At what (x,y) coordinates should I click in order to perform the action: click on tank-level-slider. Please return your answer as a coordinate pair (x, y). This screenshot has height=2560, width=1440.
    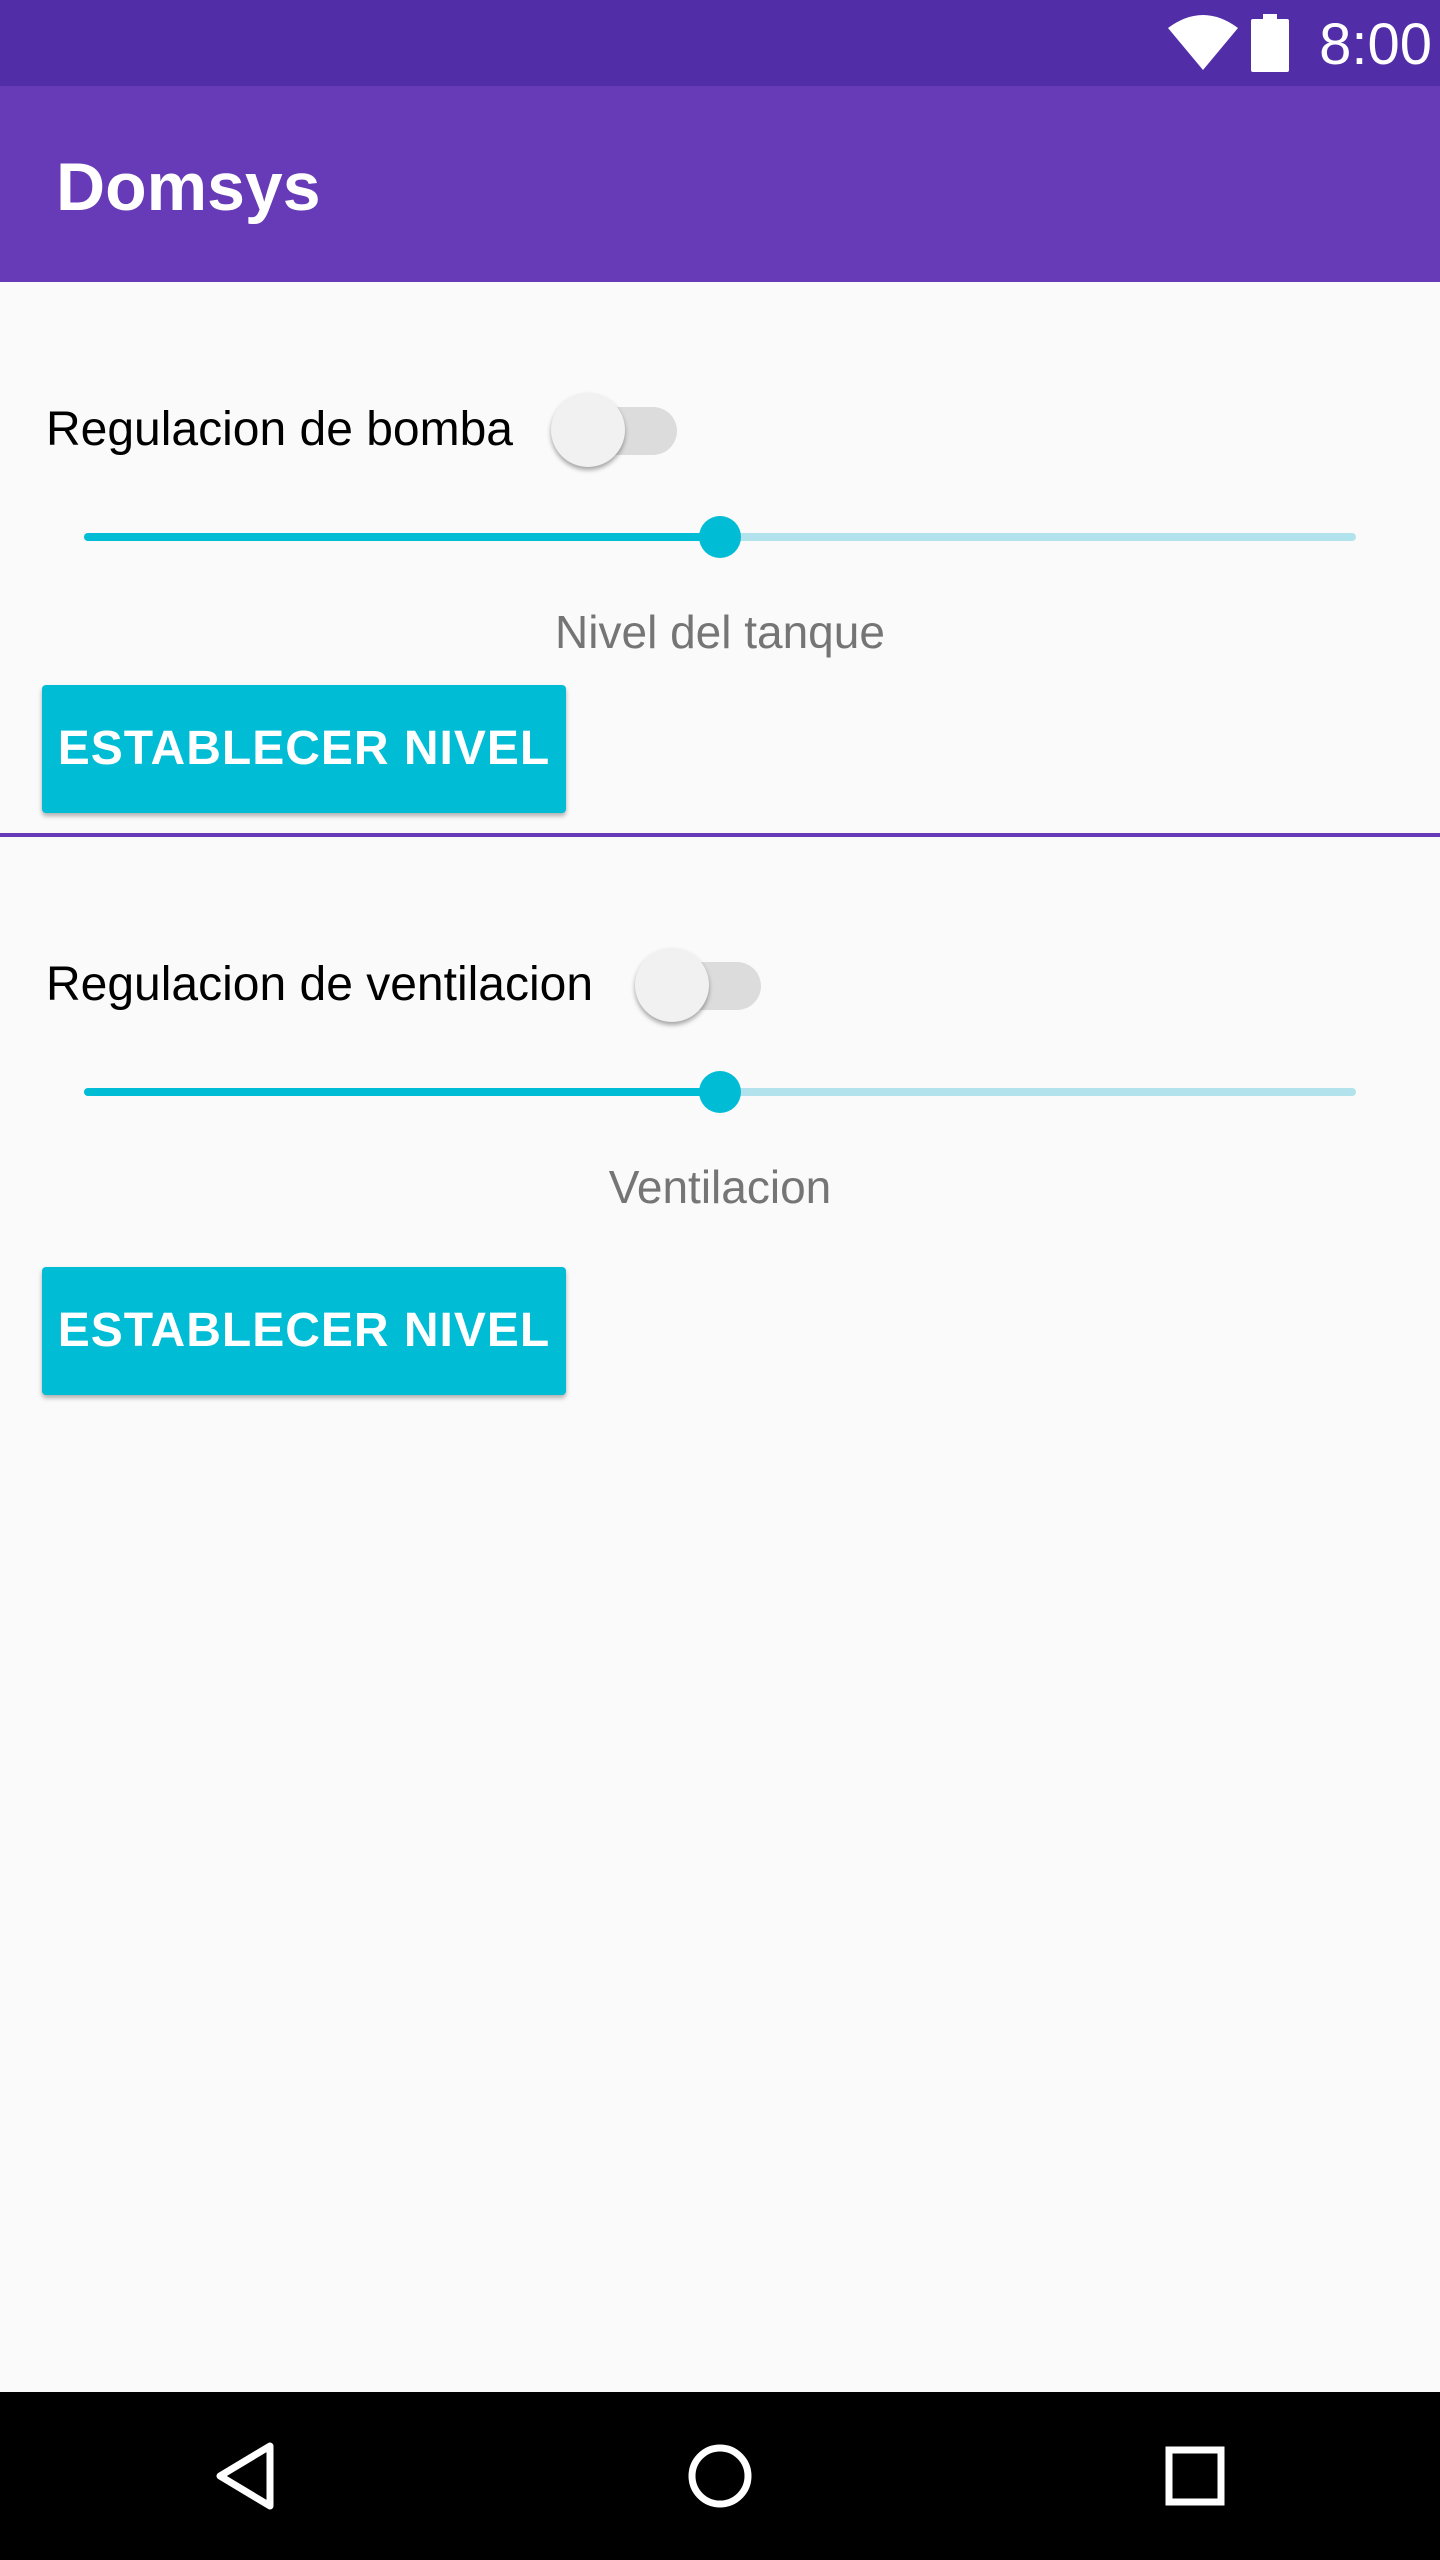
    Looking at the image, I should click on (720, 537).